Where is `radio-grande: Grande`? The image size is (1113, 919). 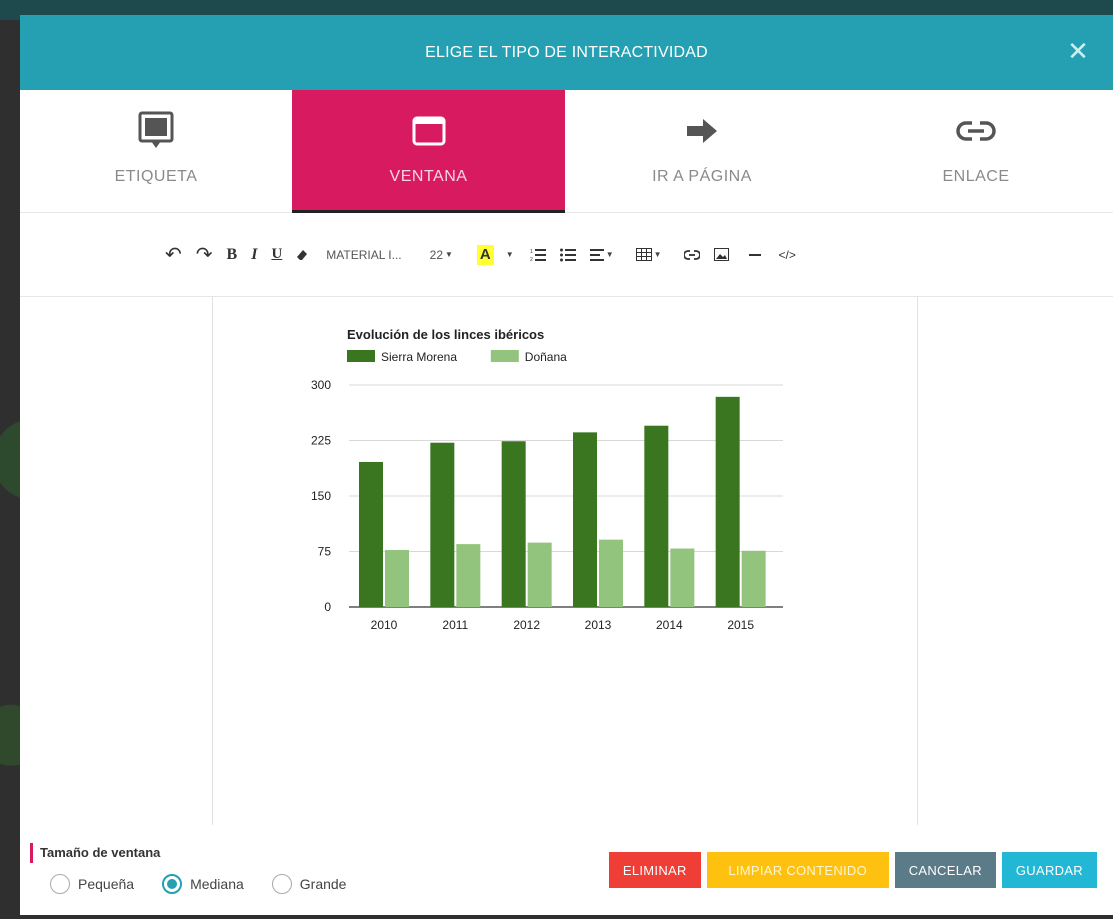
radio-grande: Grande is located at coordinates (309, 884).